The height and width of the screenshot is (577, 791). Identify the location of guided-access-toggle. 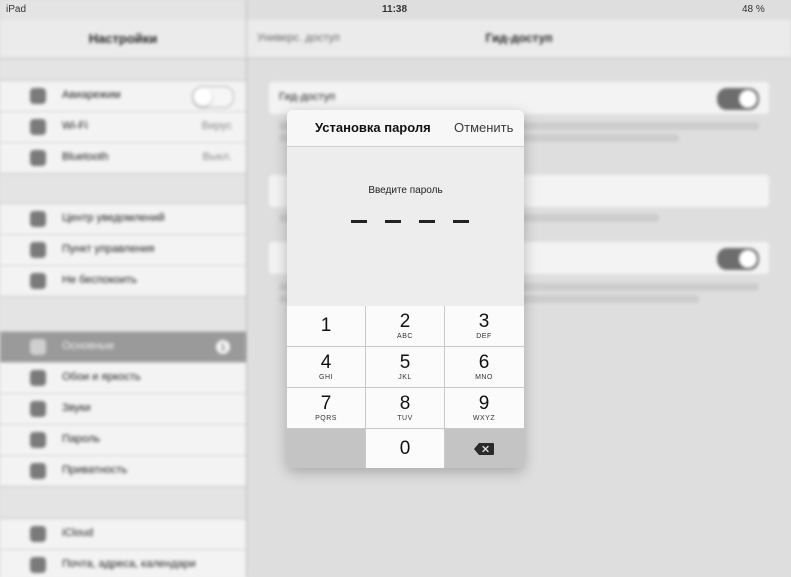
(738, 99).